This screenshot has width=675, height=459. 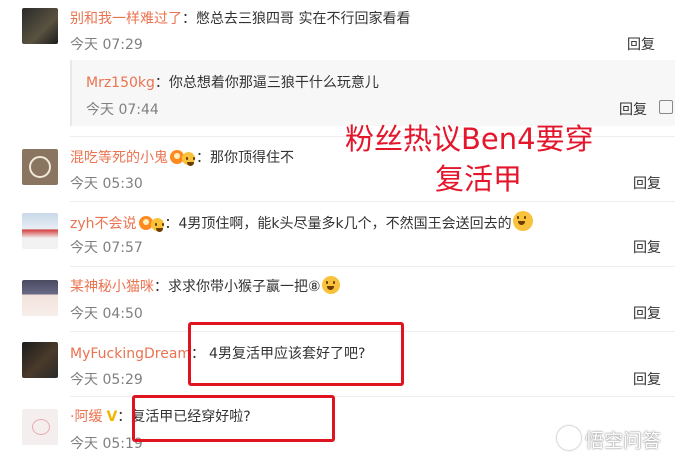 What do you see at coordinates (303, 19) in the screenshot?
I see `comment-text: 憋总去三狼四哥 实在不行回家看看` at bounding box center [303, 19].